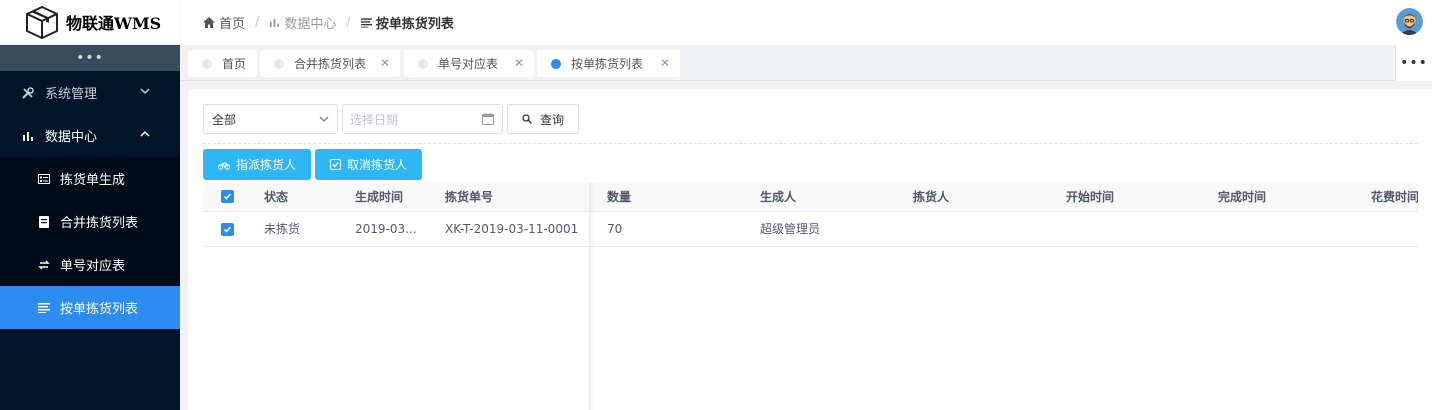 The image size is (1432, 410). Describe the element at coordinates (379, 197) in the screenshot. I see `column-header-created-time: 生成时间` at that location.